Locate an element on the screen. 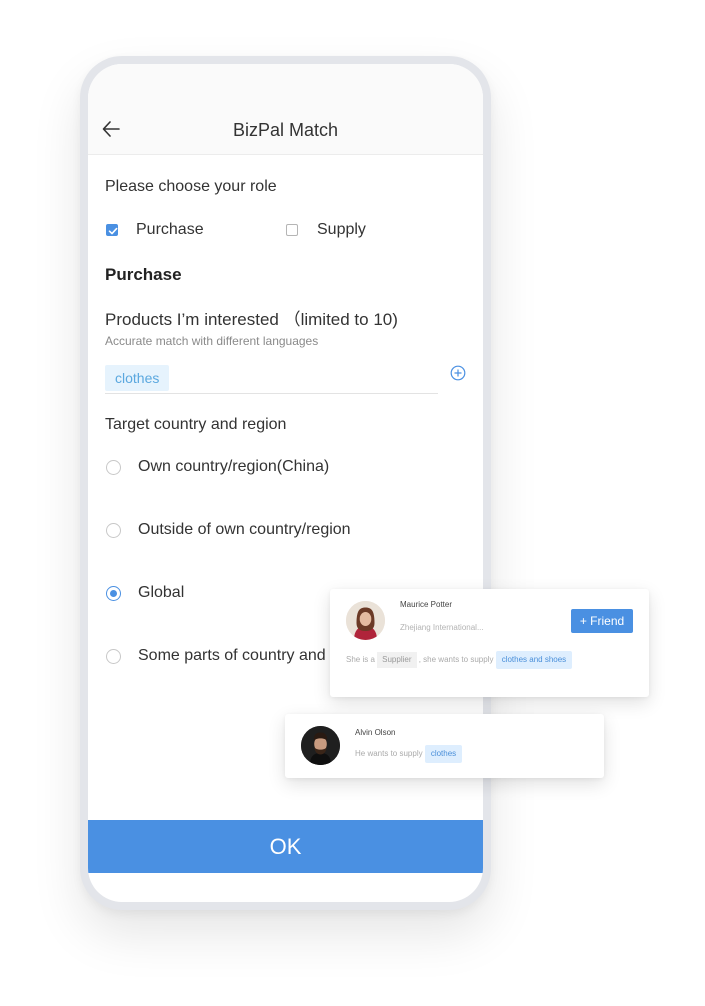 This screenshot has height=1006, width=705. products-hint: Accurate match with different languages is located at coordinates (212, 341).